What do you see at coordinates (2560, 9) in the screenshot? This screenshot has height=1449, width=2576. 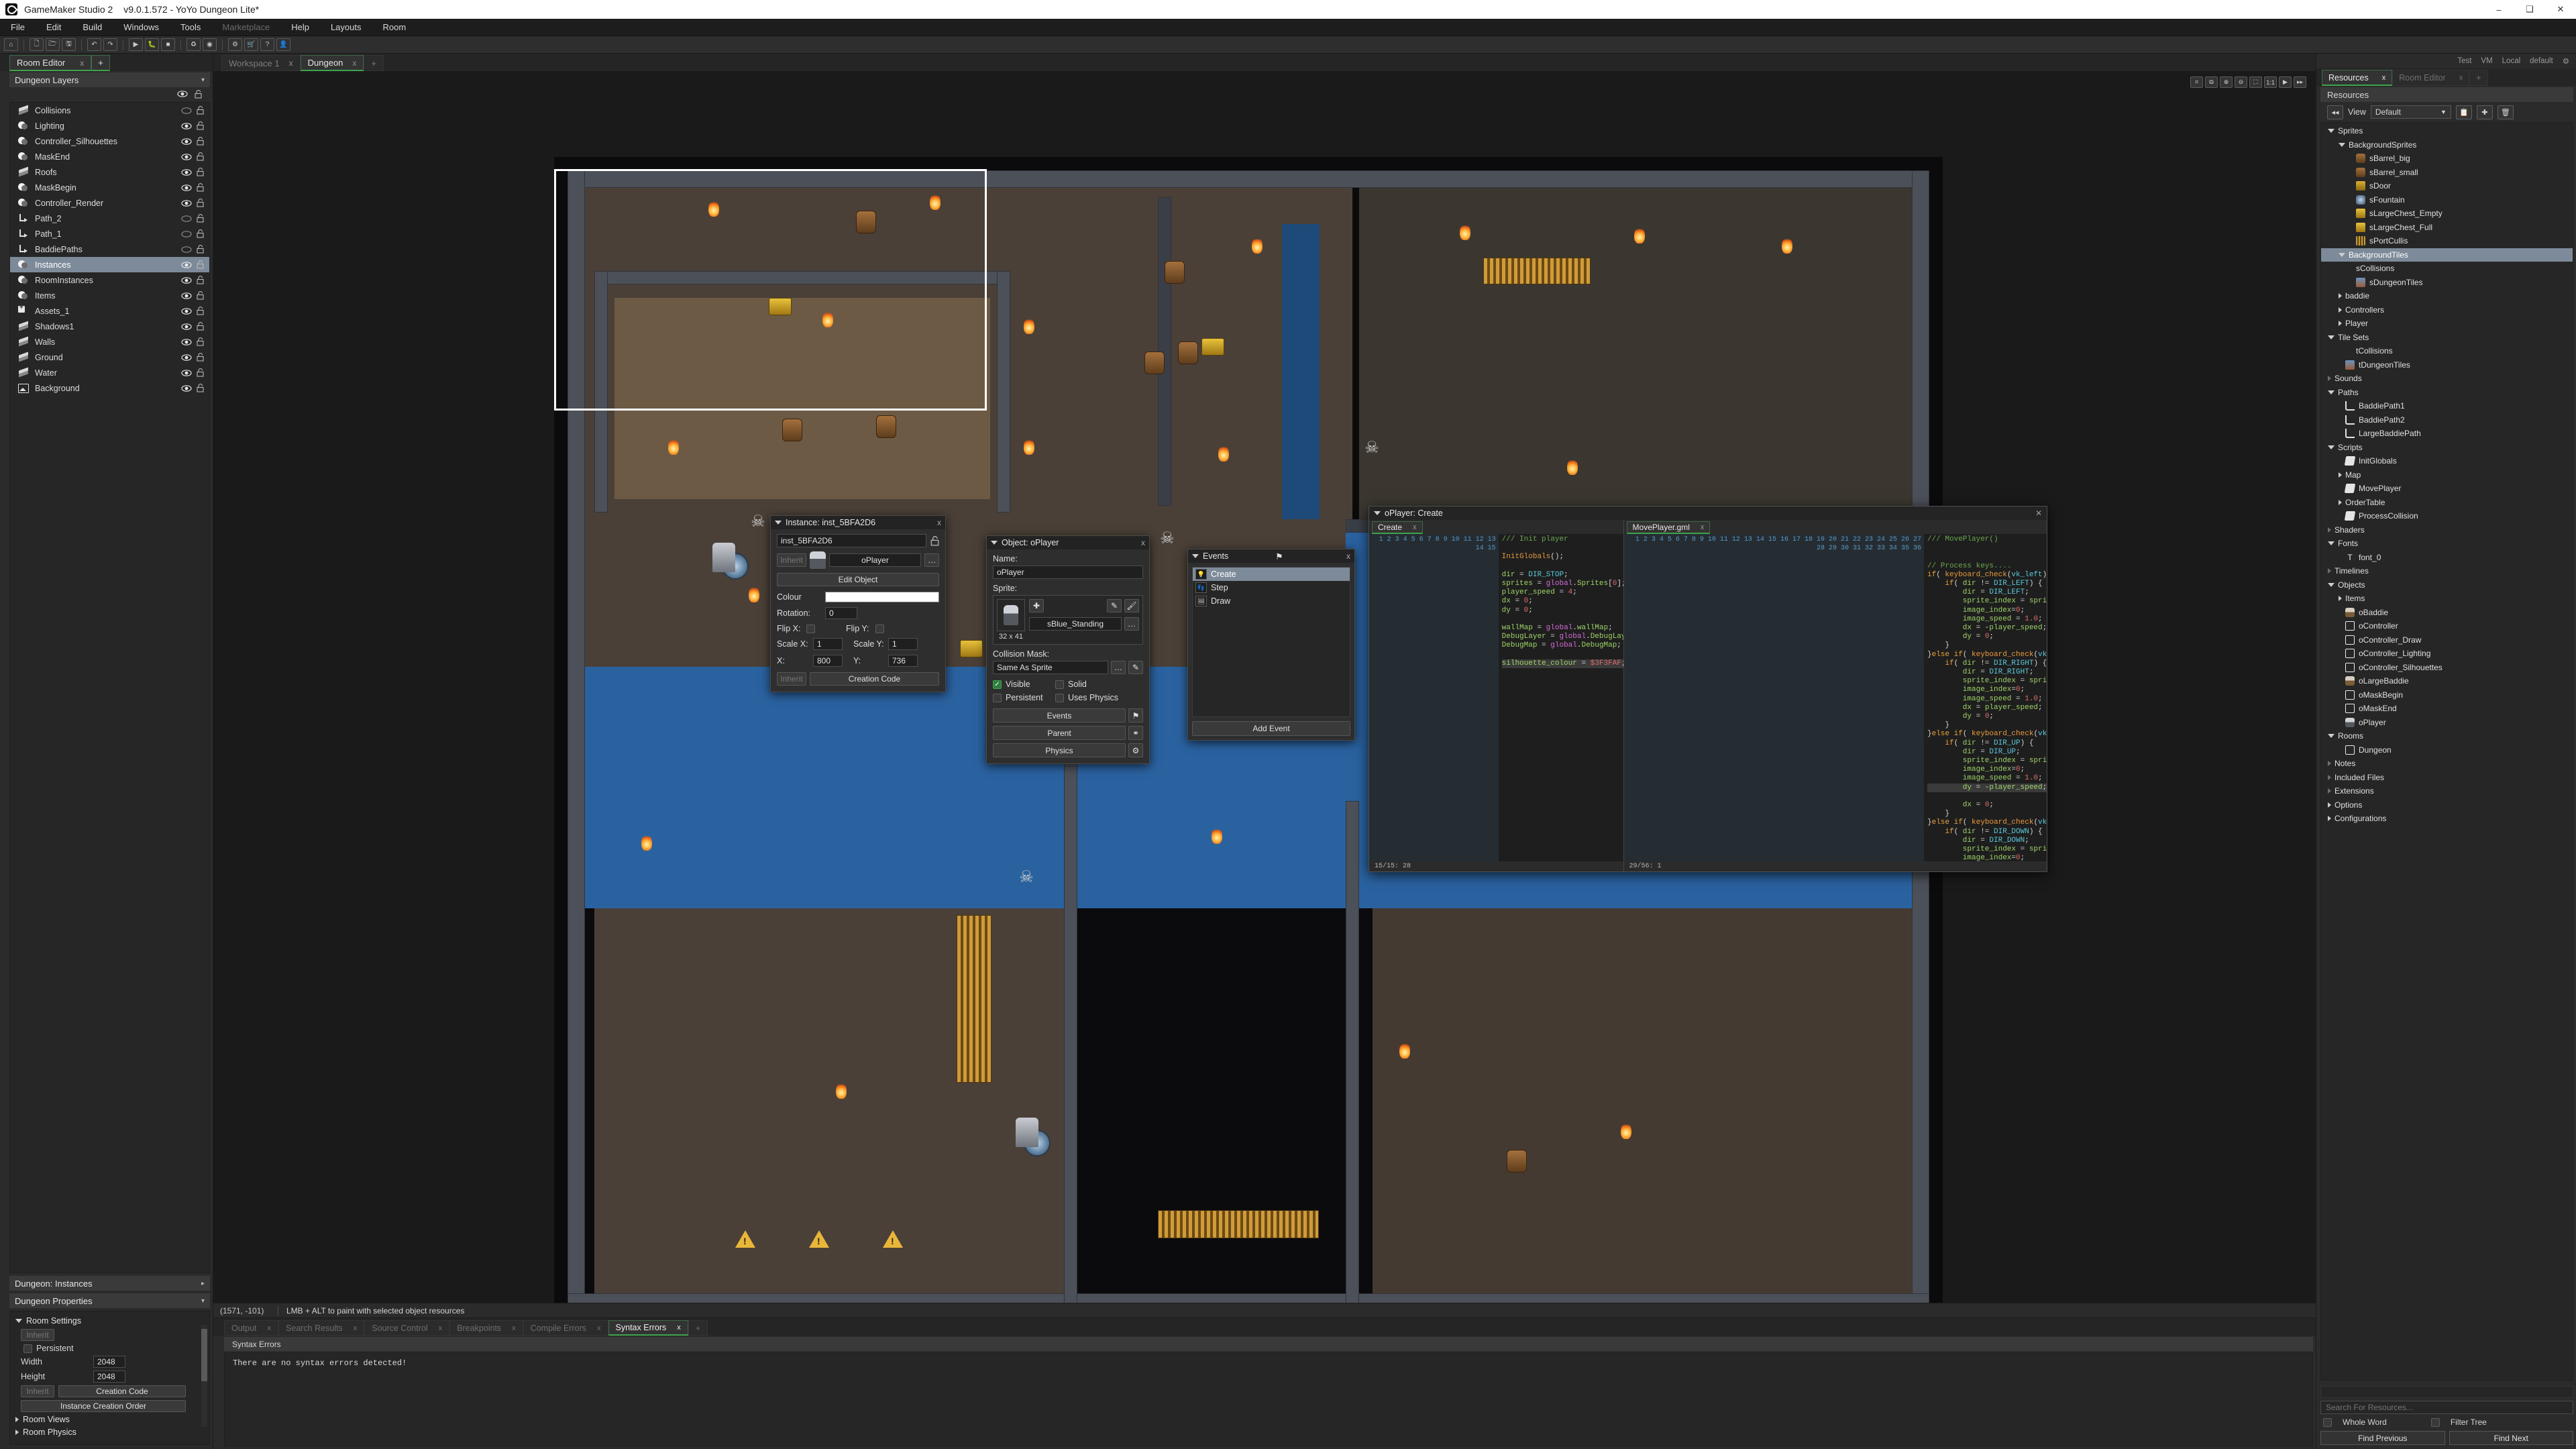 I see `close-button: ✕` at bounding box center [2560, 9].